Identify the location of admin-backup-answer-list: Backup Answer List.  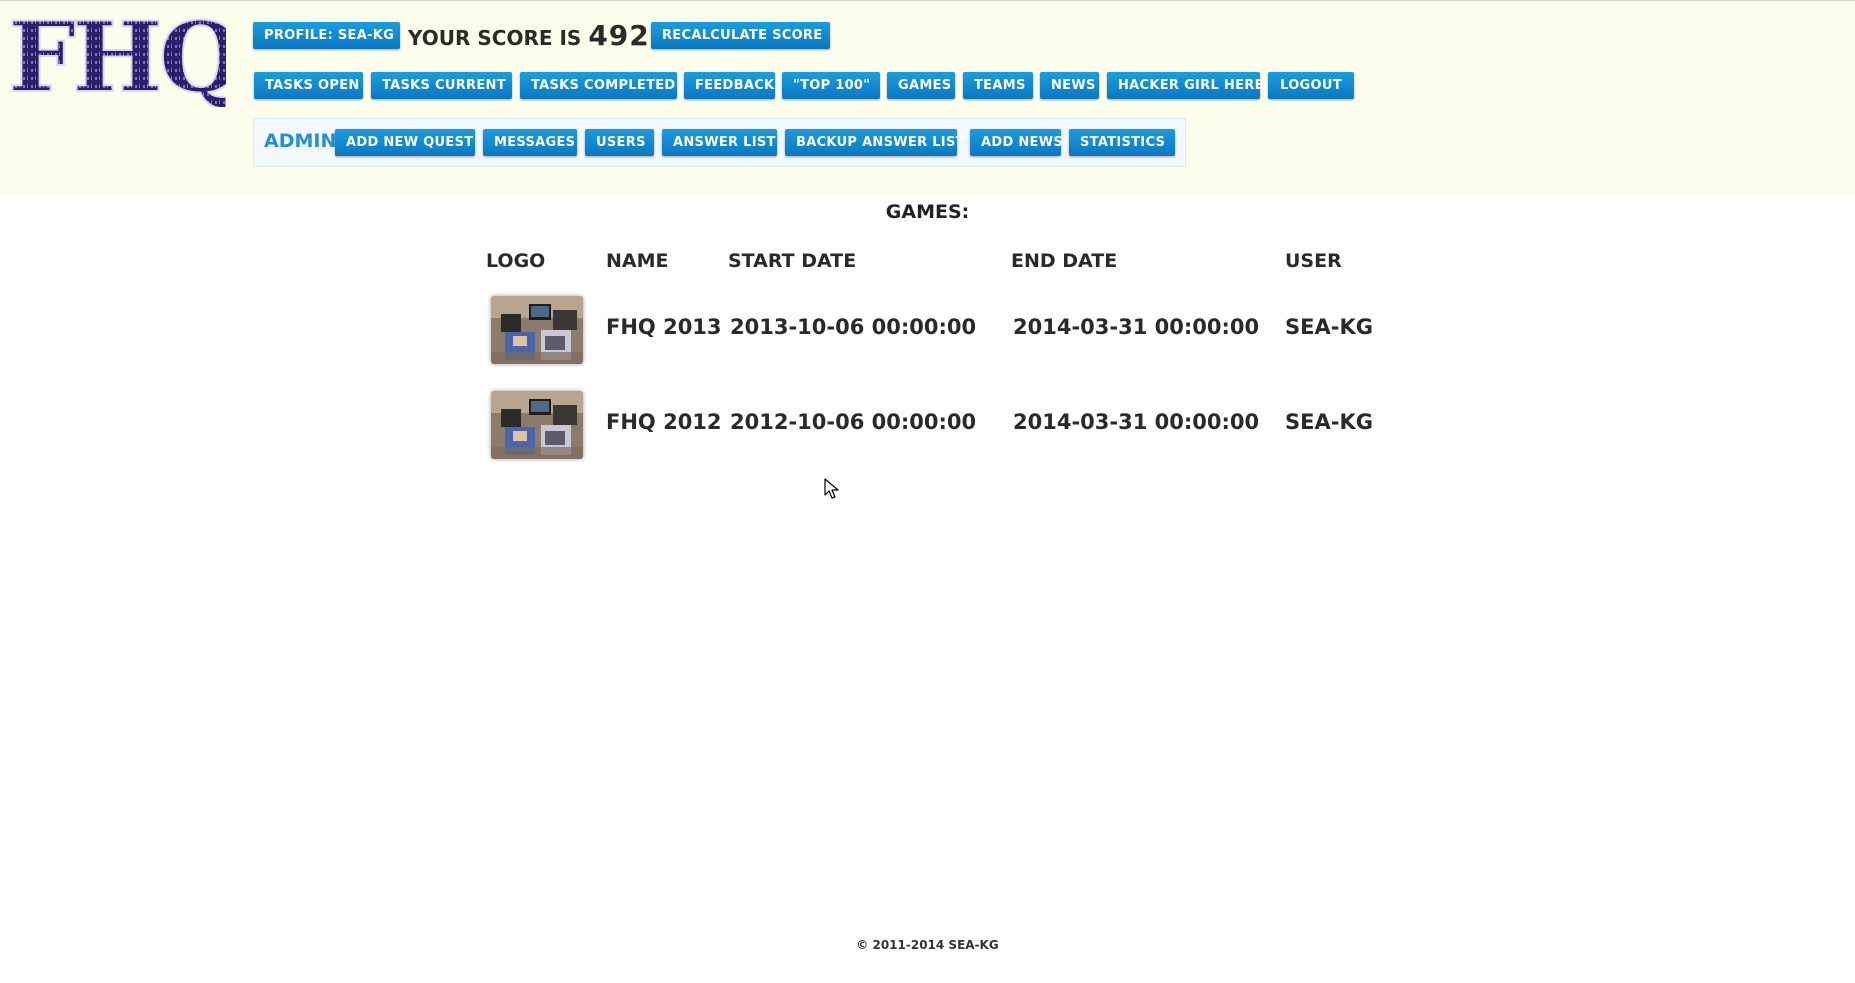
(874, 142).